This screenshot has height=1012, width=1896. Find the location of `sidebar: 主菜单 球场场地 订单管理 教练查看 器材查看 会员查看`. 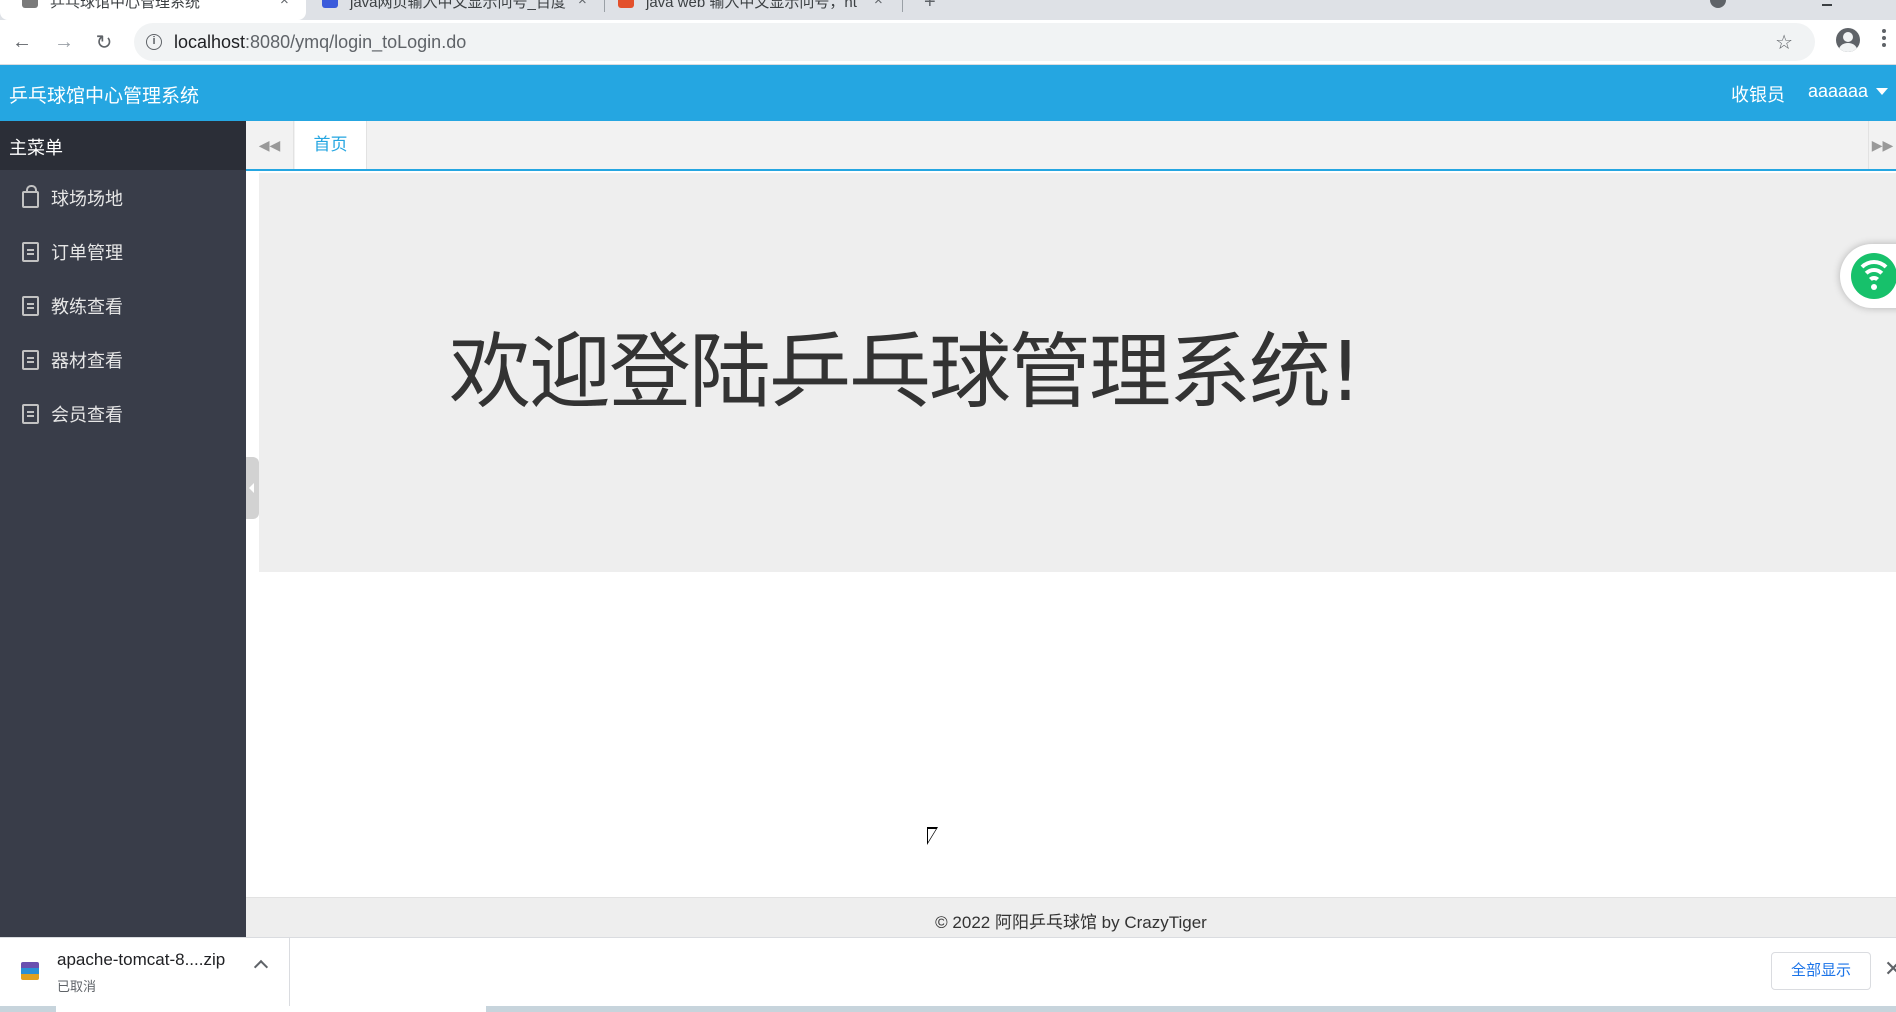

sidebar: 主菜单 球场场地 订单管理 教练查看 器材查看 会员查看 is located at coordinates (123, 529).